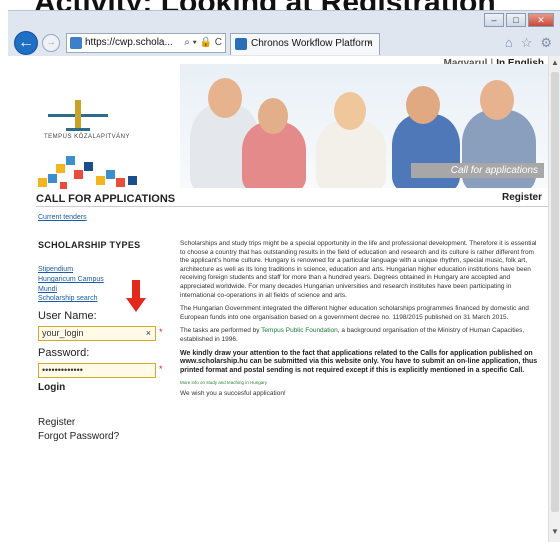 The image size is (560, 542). What do you see at coordinates (97, 333) in the screenshot?
I see `username-input: your_login ×` at bounding box center [97, 333].